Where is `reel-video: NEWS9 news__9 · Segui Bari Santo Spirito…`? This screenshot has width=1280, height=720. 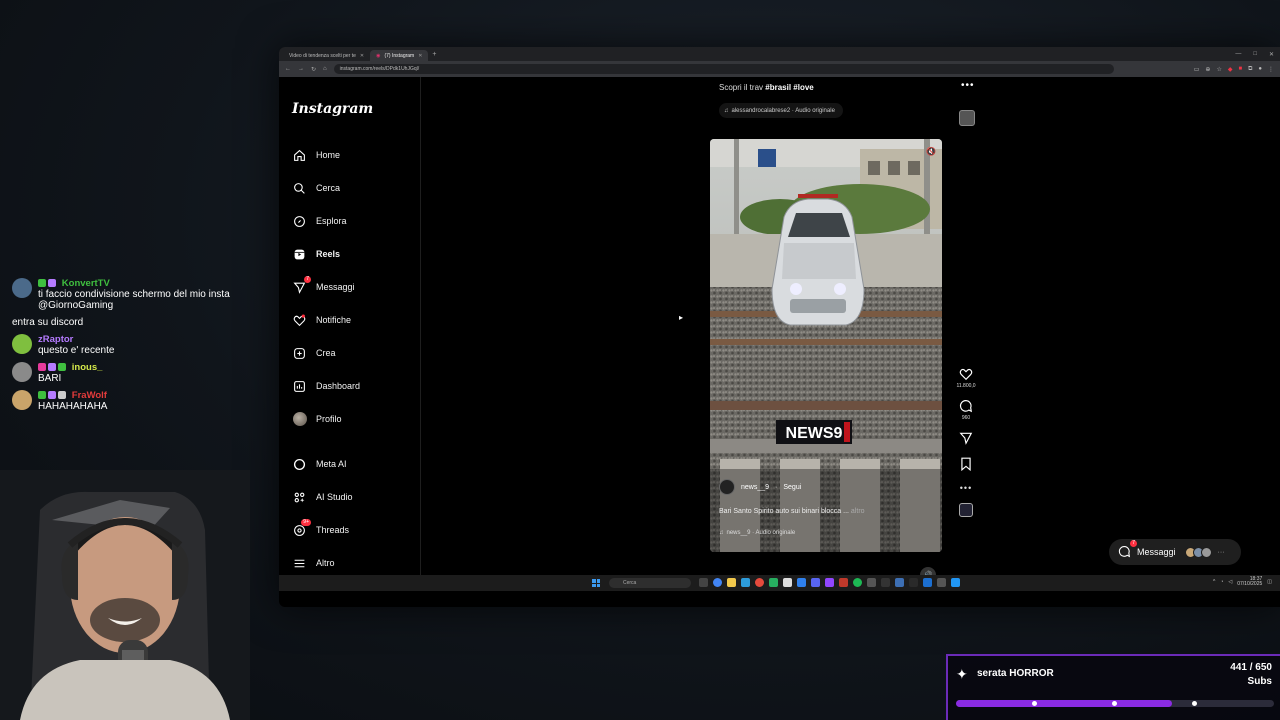
reel-video: NEWS9 news__9 · Segui Bari Santo Spirito… is located at coordinates (826, 345).